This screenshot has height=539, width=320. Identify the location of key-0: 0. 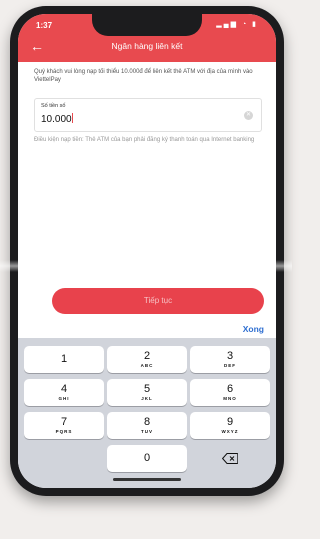
(147, 458).